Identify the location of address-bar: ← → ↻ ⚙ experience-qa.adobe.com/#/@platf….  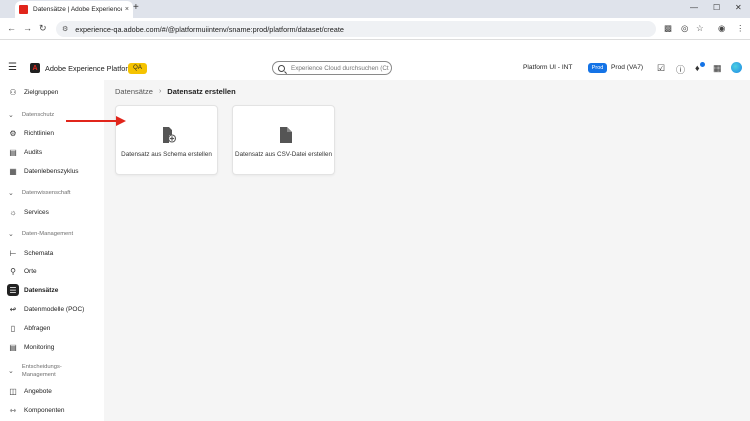
(375, 29).